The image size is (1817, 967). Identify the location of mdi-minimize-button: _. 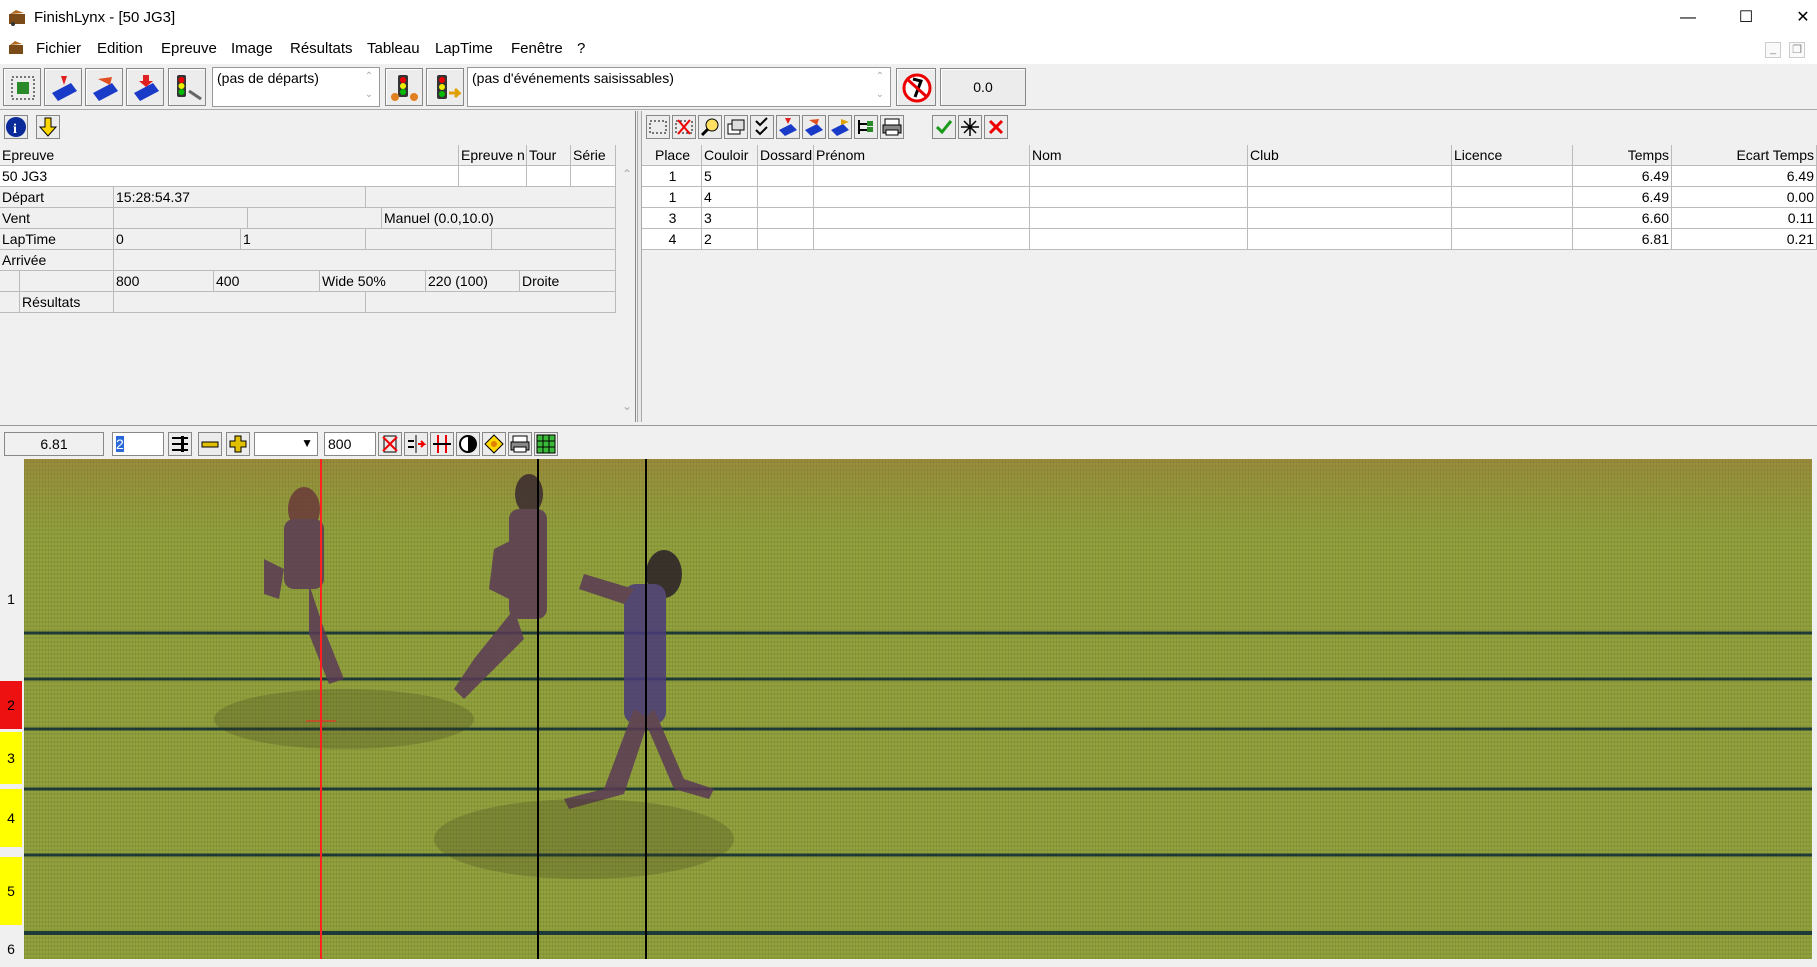
(1773, 50).